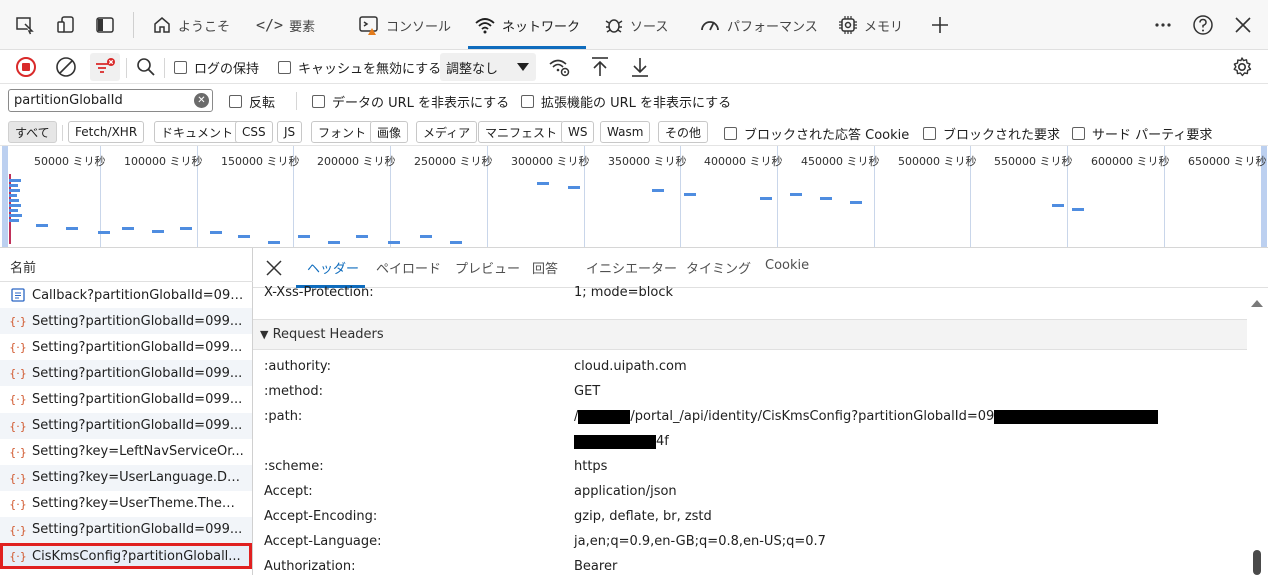  What do you see at coordinates (758, 25) in the screenshot?
I see `tab-performance: パフォーマンス` at bounding box center [758, 25].